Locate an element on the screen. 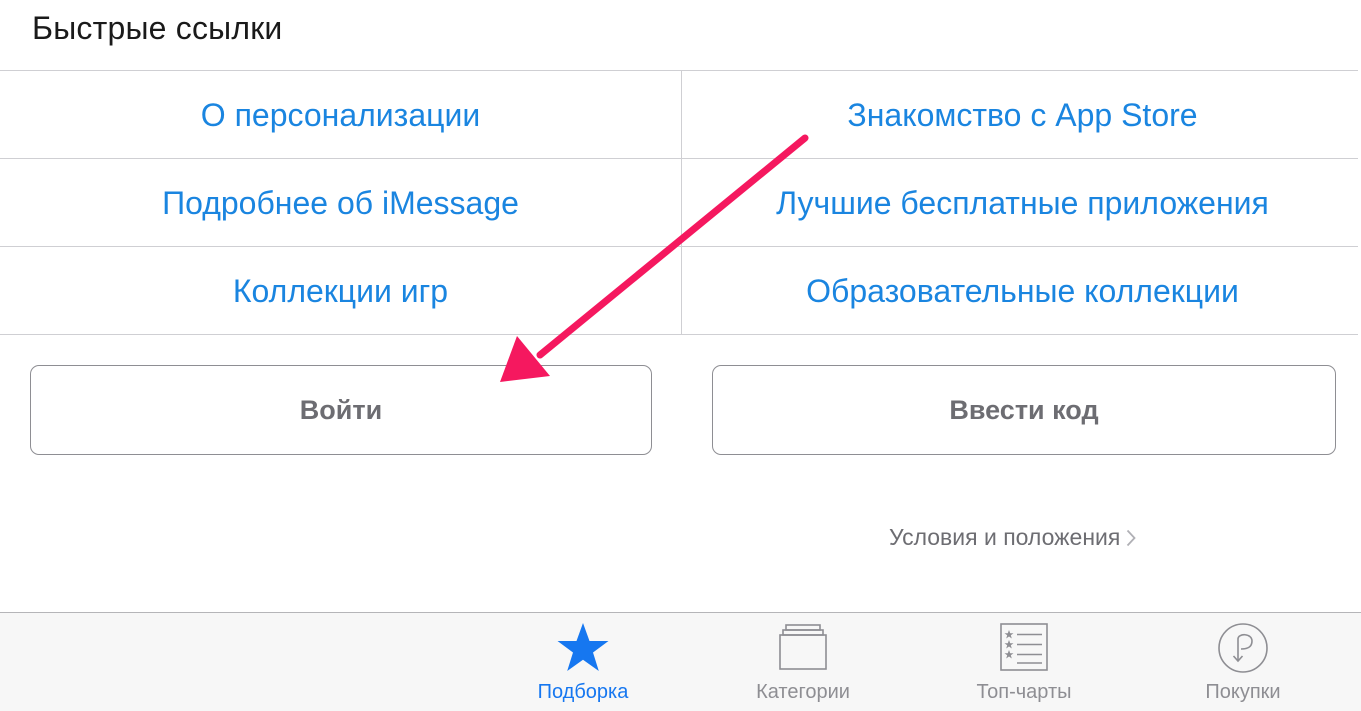 Image resolution: width=1361 pixels, height=711 pixels. tab-label: Категории is located at coordinates (803, 692).